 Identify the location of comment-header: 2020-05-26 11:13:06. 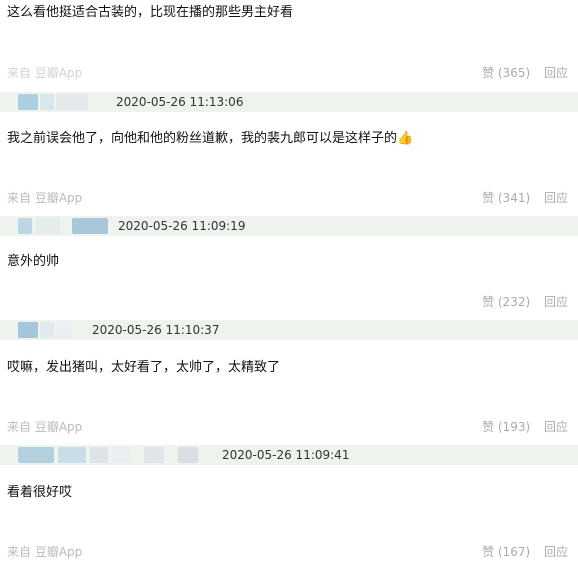
(289, 102).